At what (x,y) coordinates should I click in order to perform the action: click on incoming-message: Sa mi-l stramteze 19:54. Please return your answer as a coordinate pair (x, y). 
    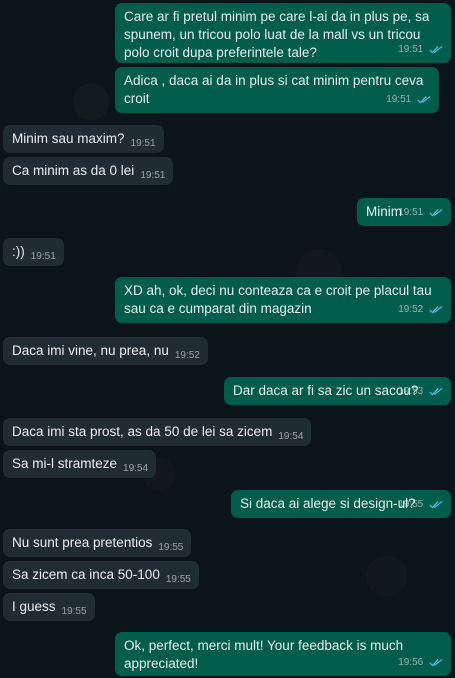
    Looking at the image, I should click on (80, 464).